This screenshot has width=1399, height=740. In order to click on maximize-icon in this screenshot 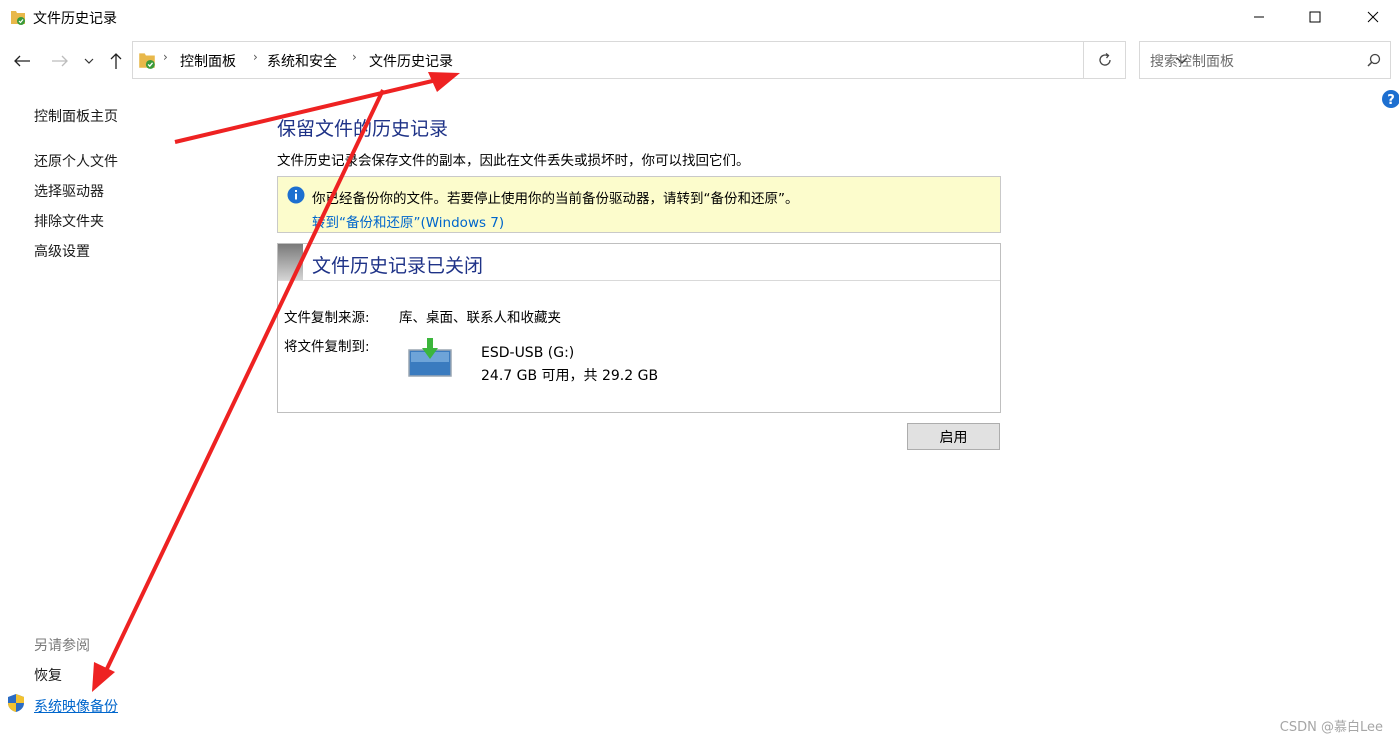, I will do `click(1315, 17)`.